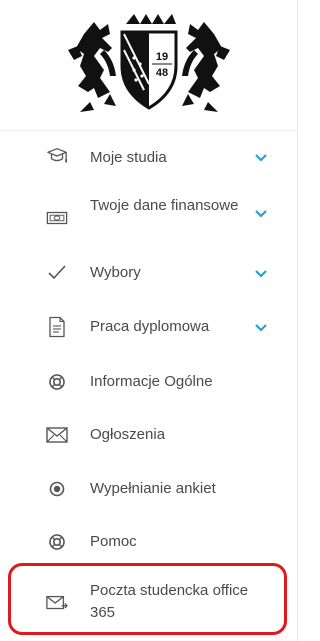 This screenshot has width=320, height=641. I want to click on radio-target-icon, so click(57, 489).